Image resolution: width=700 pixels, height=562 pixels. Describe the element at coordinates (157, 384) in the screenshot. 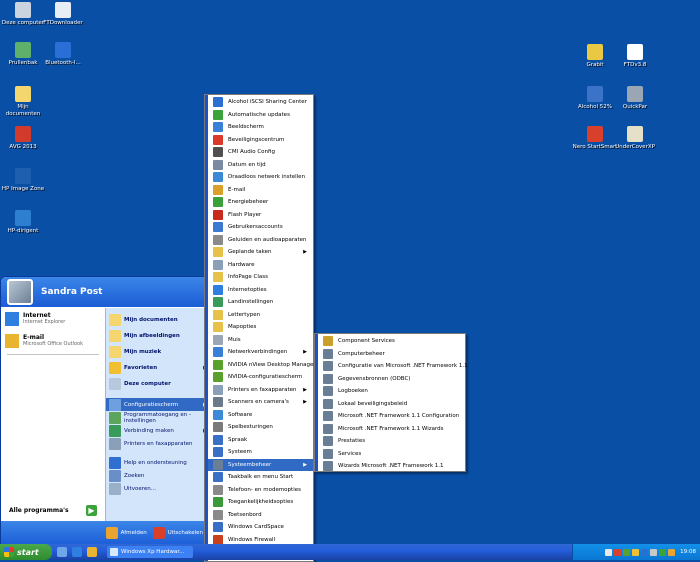

I see `start-right-item: Deze computer` at that location.